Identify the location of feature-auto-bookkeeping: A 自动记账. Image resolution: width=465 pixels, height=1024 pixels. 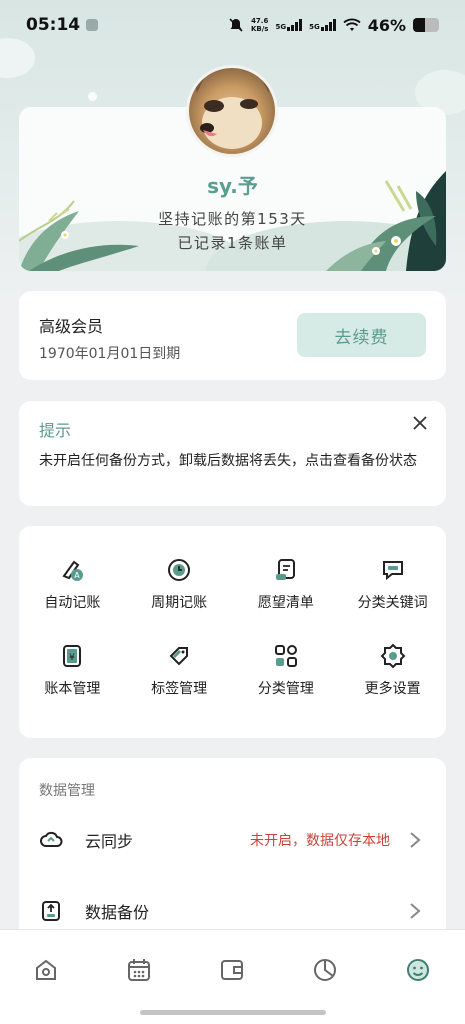
(72, 584).